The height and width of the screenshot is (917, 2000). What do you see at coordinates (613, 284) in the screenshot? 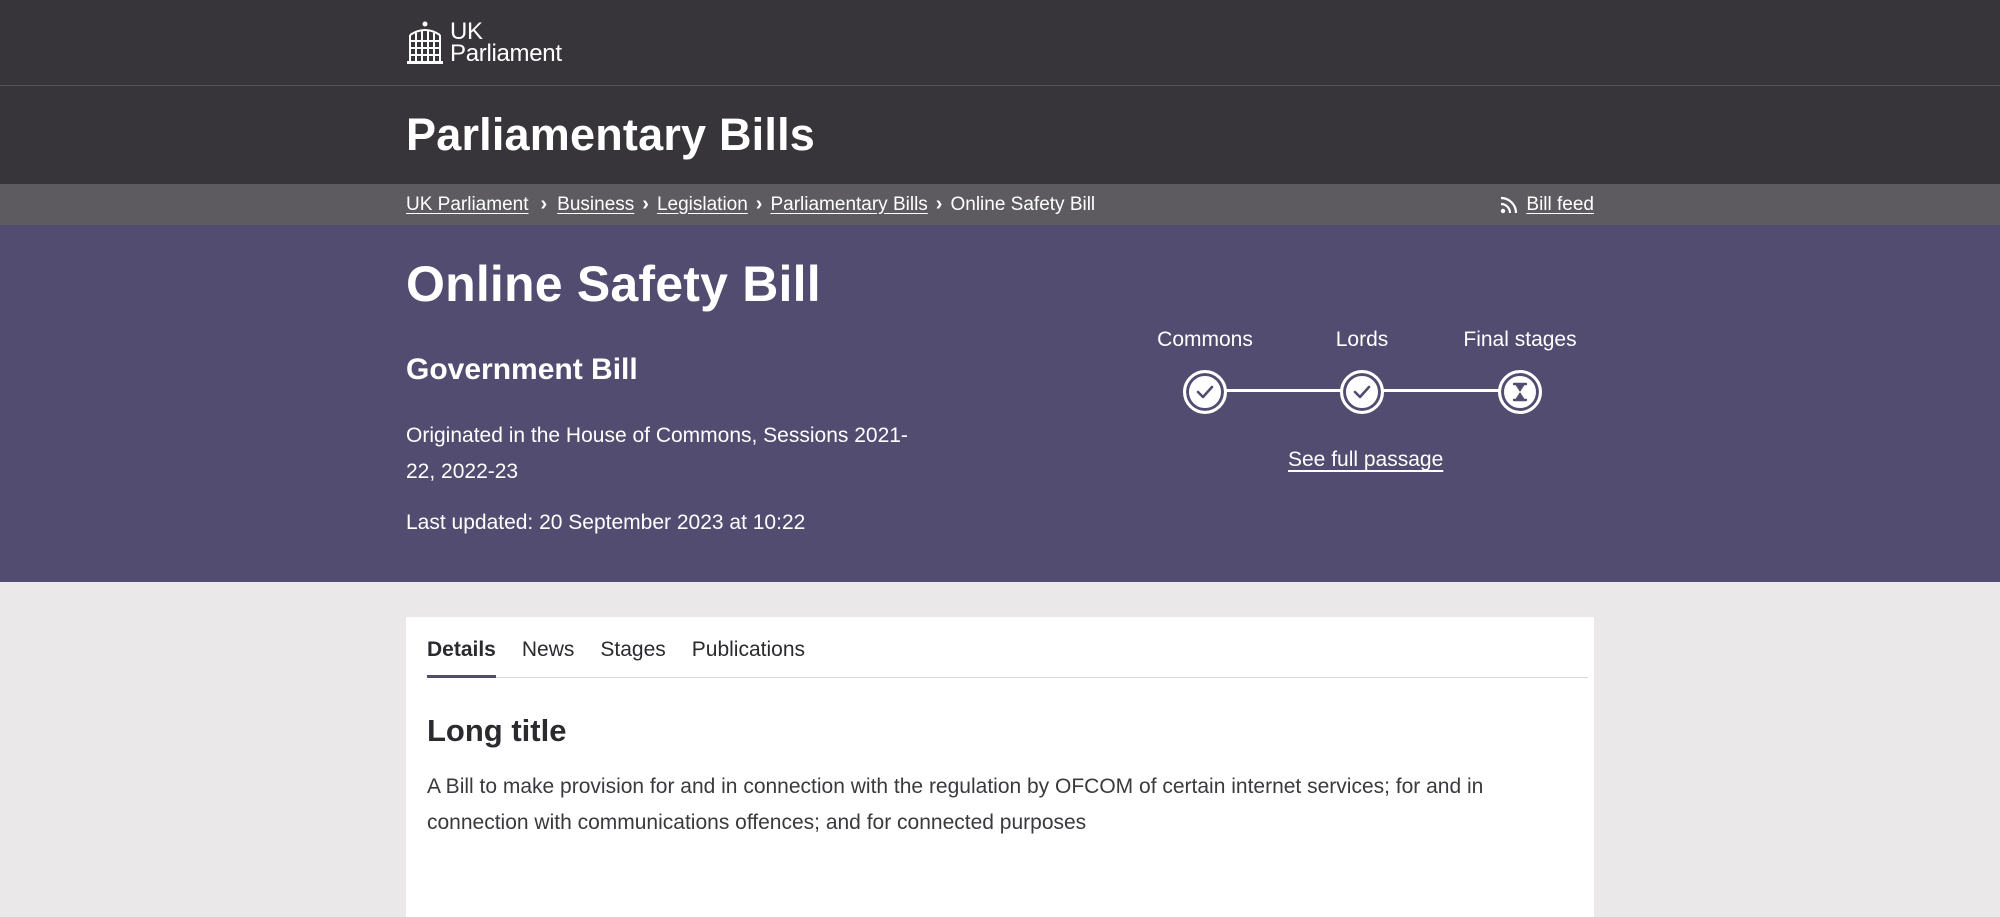
I see `bill-title: Online Safety Bill` at bounding box center [613, 284].